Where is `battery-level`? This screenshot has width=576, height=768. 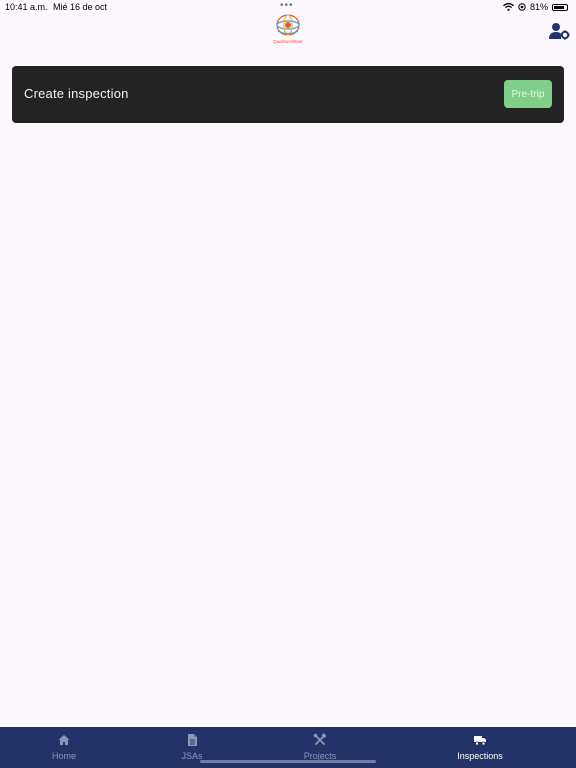 battery-level is located at coordinates (559, 7).